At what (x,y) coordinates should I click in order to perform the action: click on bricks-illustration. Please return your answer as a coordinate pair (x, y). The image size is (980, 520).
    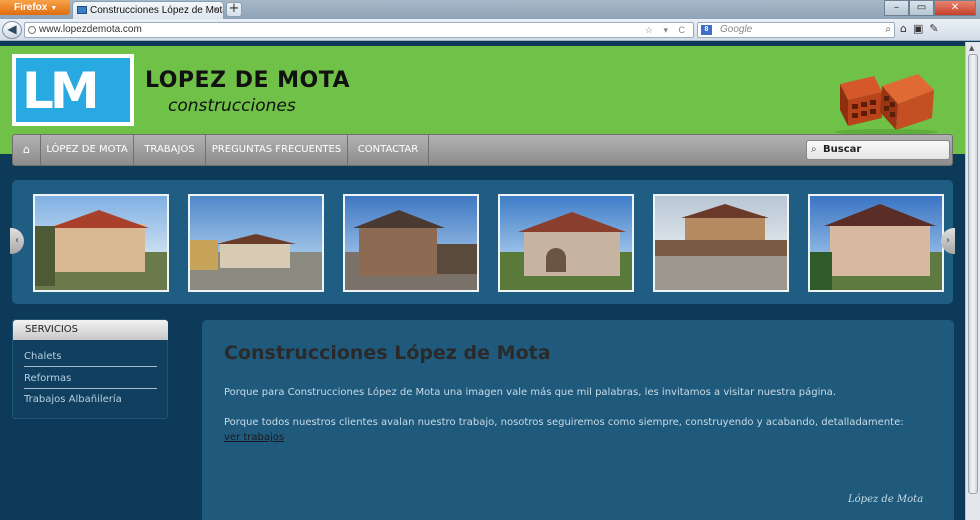
    Looking at the image, I should click on (886, 104).